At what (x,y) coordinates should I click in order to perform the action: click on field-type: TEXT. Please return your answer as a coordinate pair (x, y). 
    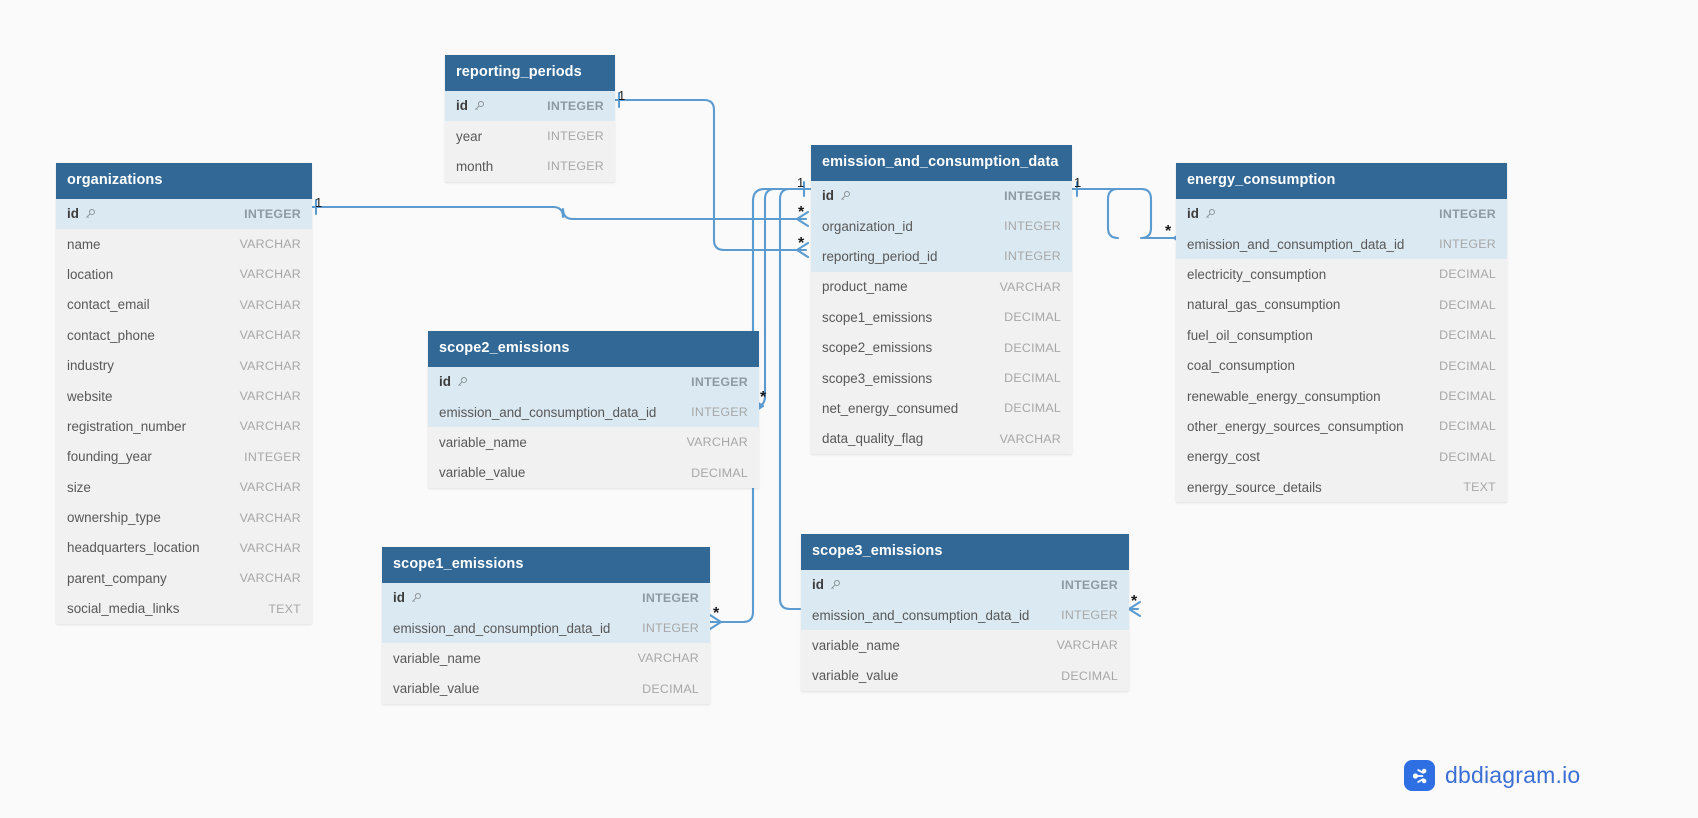
    Looking at the image, I should click on (284, 608).